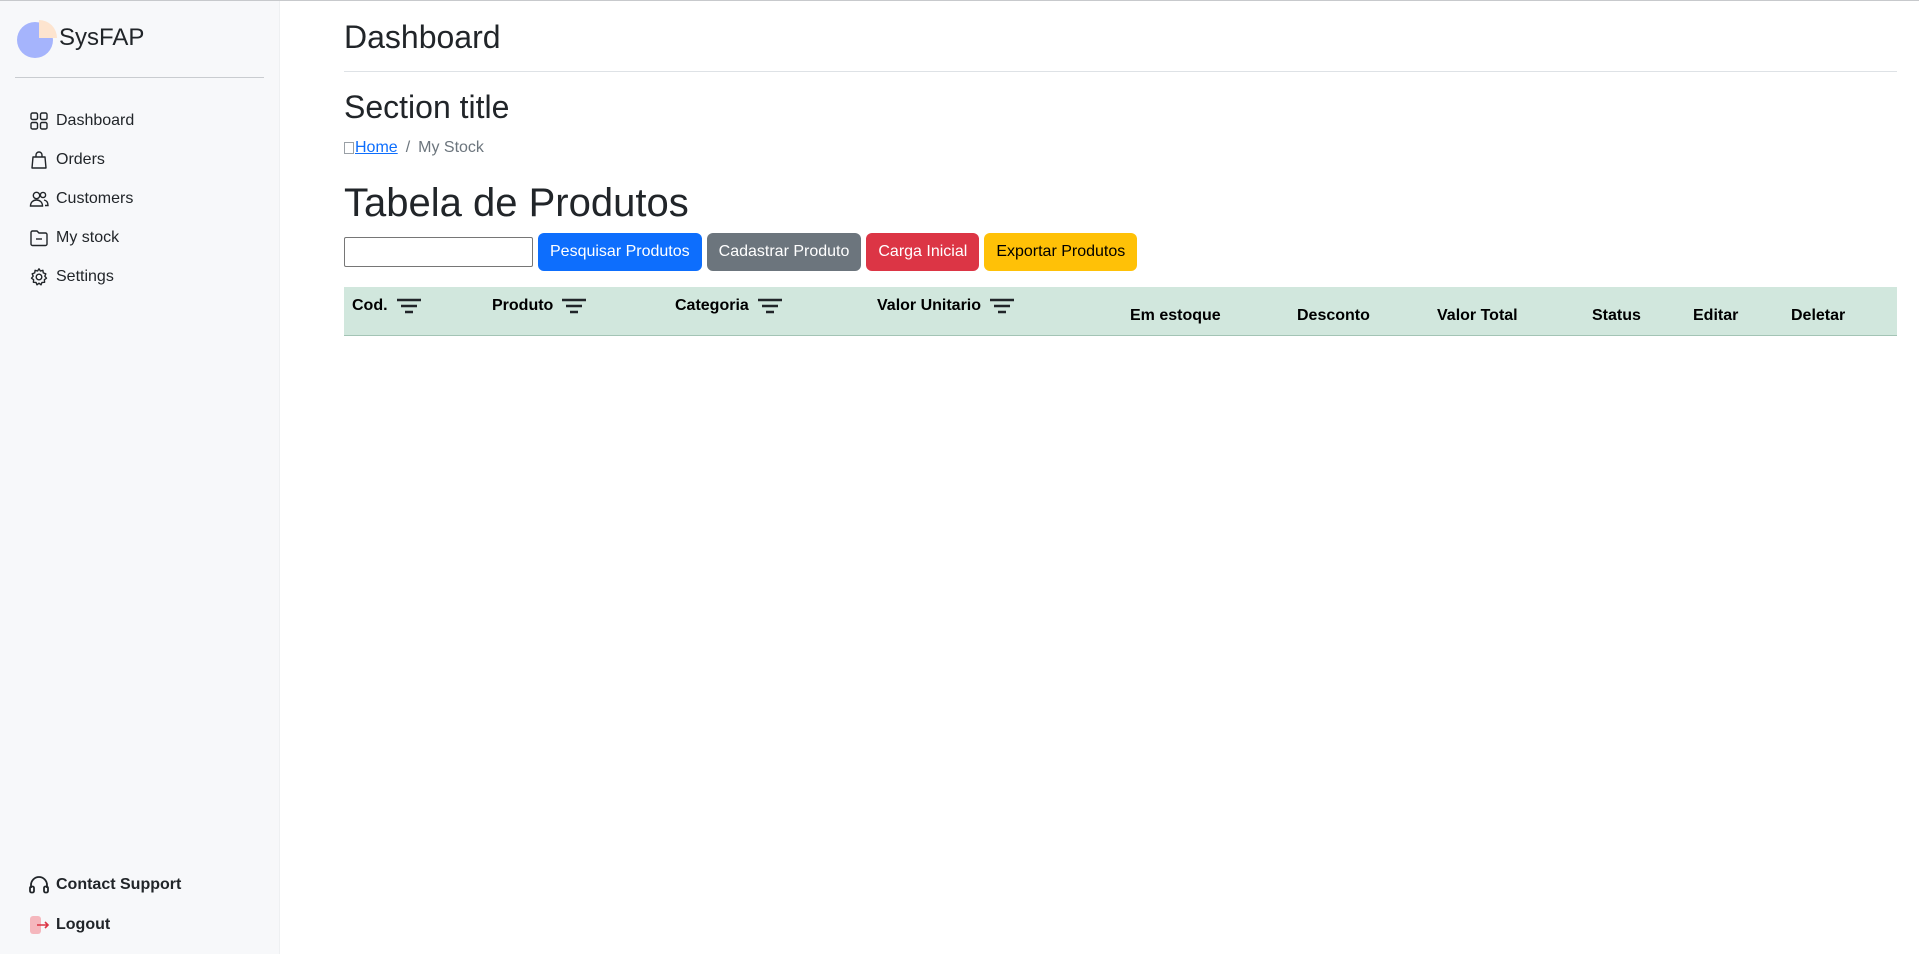  I want to click on column-header-valor-total: Valor Total, so click(1506, 311).